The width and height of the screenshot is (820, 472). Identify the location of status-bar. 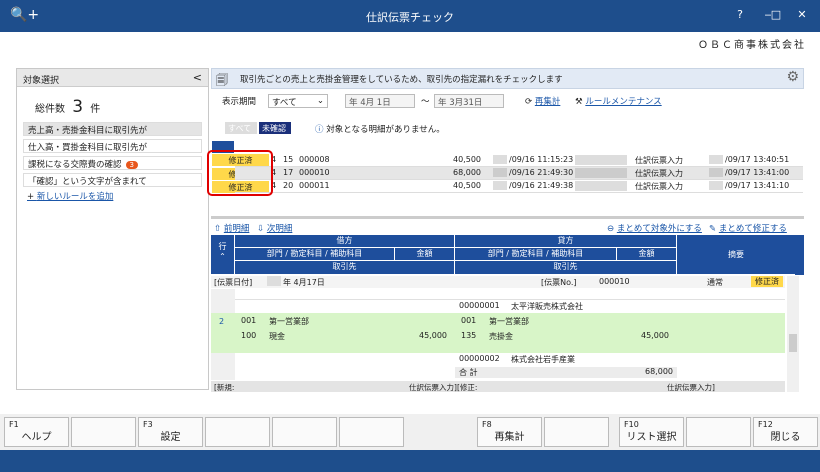
(410, 461).